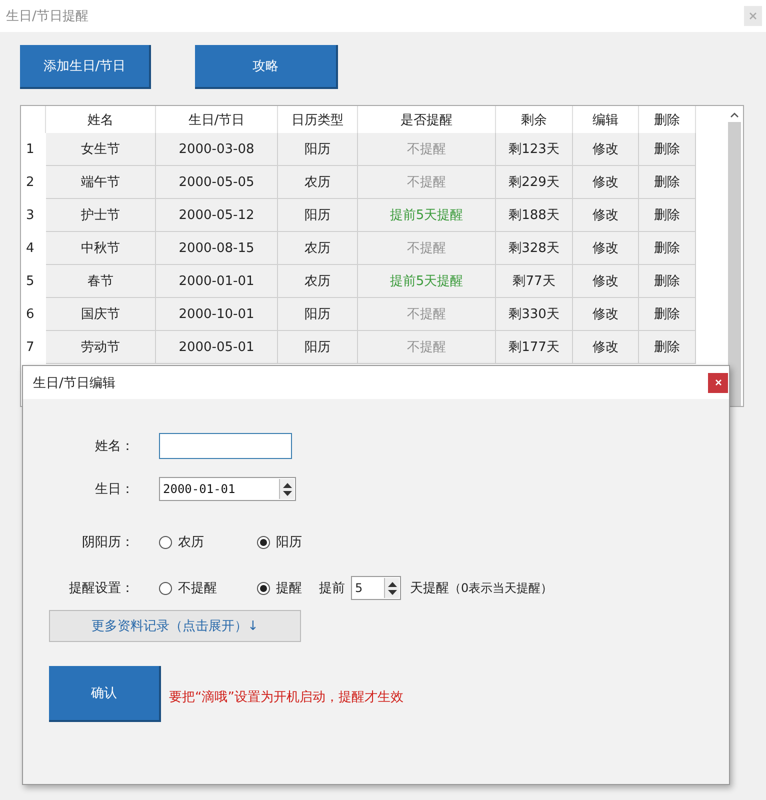 The image size is (766, 800). Describe the element at coordinates (289, 542) in the screenshot. I see `radio-label: 阳历` at that location.